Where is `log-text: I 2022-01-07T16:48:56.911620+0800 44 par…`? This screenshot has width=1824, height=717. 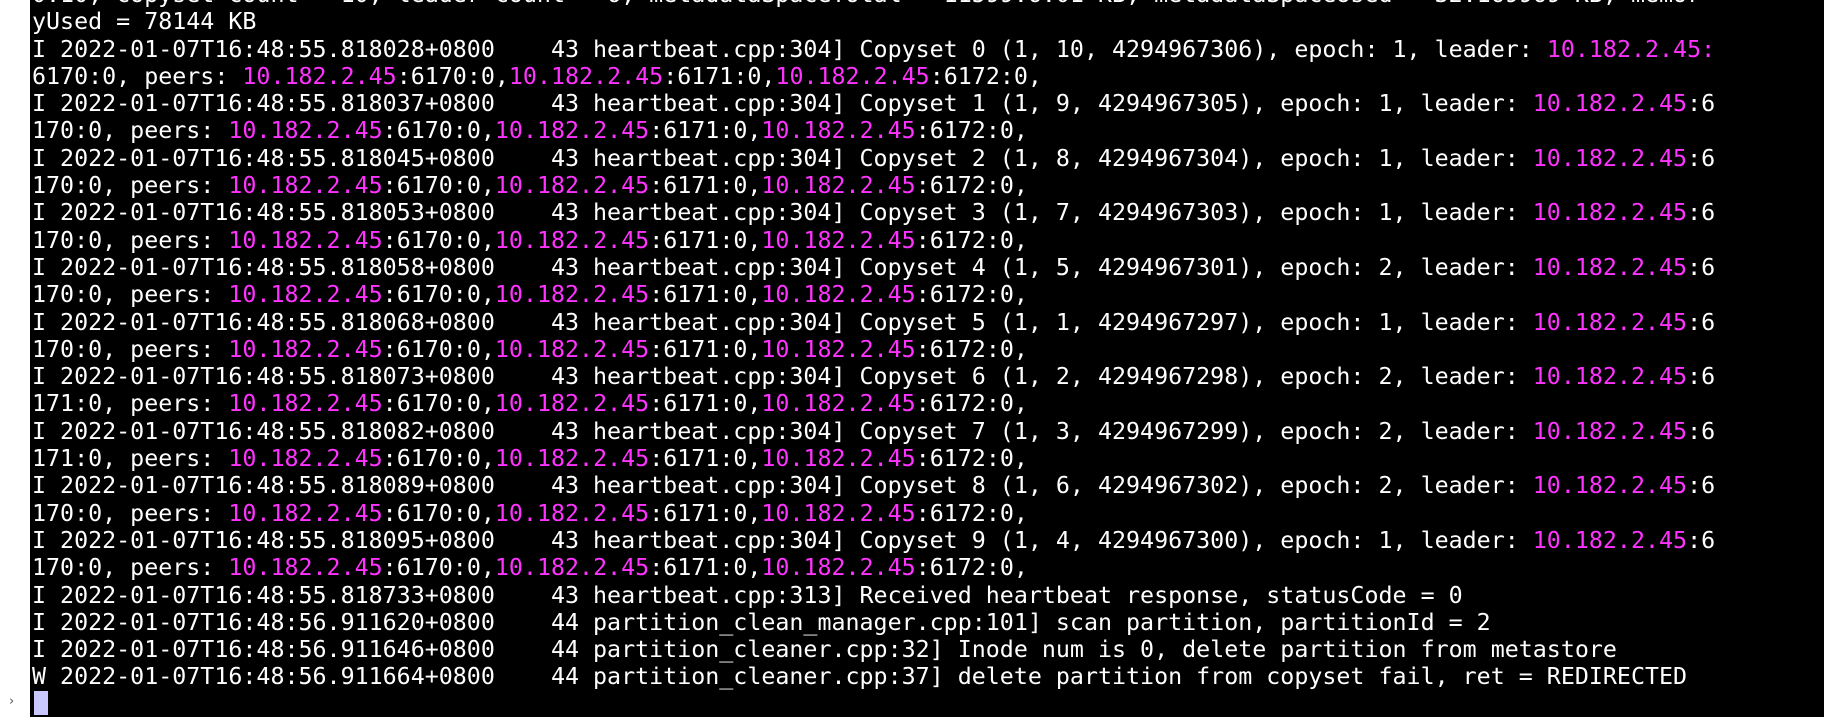 log-text: I 2022-01-07T16:48:56.911620+0800 44 par… is located at coordinates (761, 622).